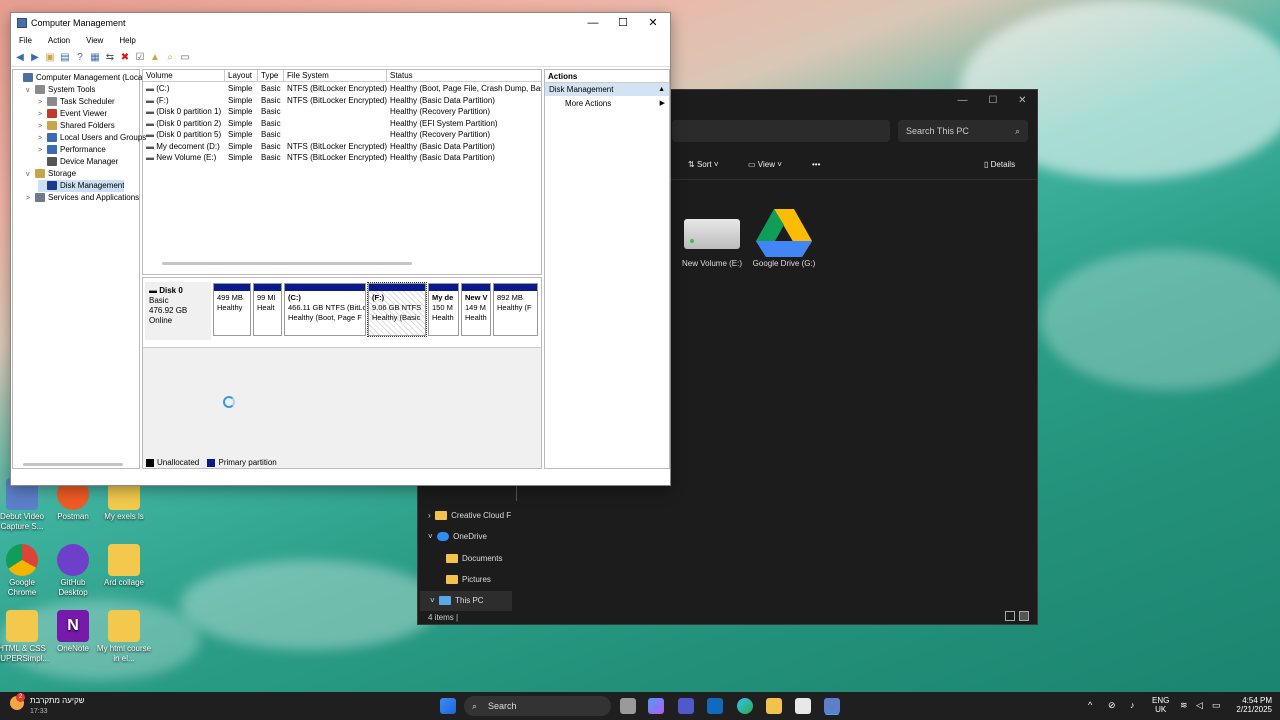 The image size is (1280, 720). I want to click on partition-block: (F:) 9.06 GB NTFS Healthy (Basic, so click(397, 309).